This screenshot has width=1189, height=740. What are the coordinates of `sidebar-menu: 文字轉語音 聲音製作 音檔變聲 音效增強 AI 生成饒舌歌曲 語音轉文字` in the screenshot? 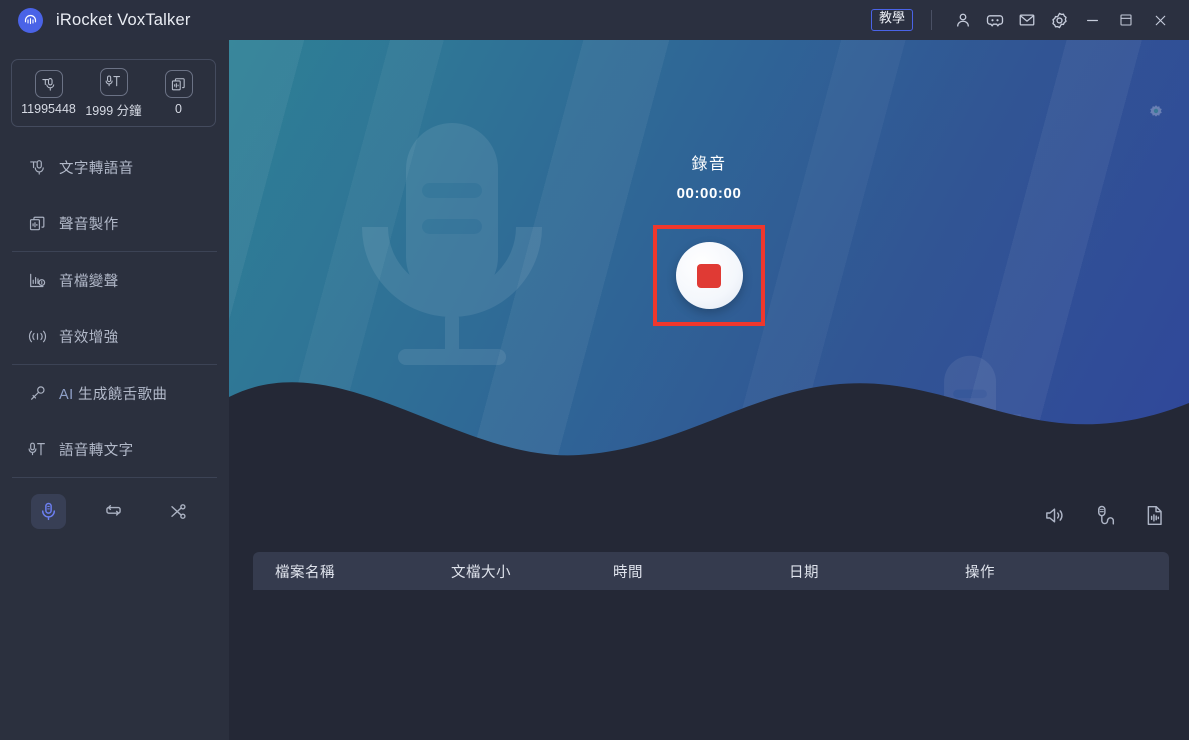 It's located at (114, 308).